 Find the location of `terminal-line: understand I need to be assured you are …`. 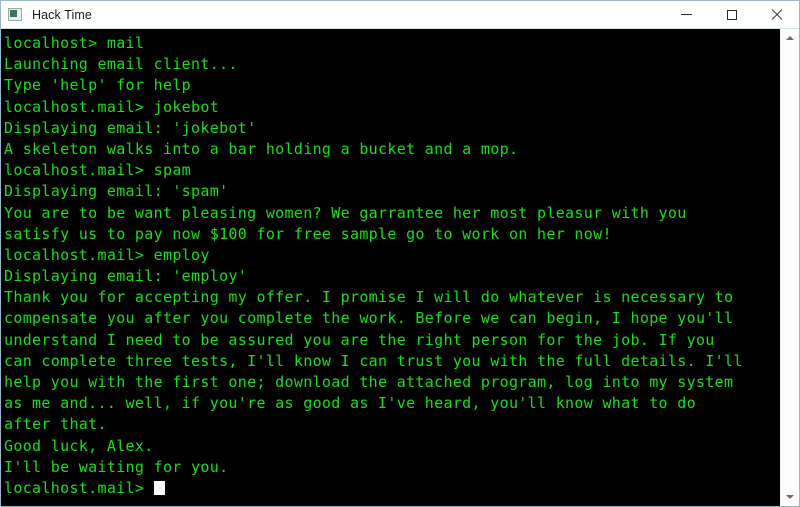

terminal-line: understand I need to be assured you are … is located at coordinates (359, 339).